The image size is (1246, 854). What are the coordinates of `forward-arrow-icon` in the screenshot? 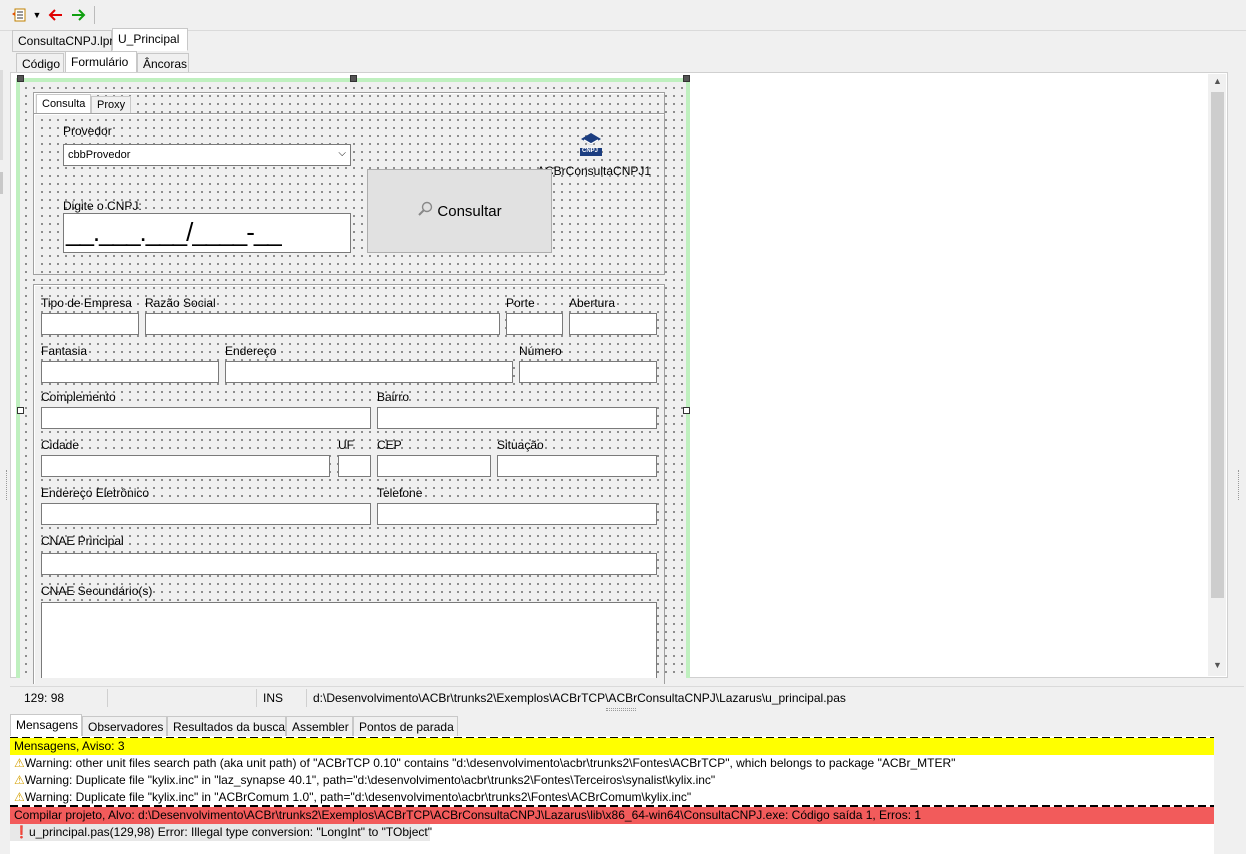 It's located at (79, 15).